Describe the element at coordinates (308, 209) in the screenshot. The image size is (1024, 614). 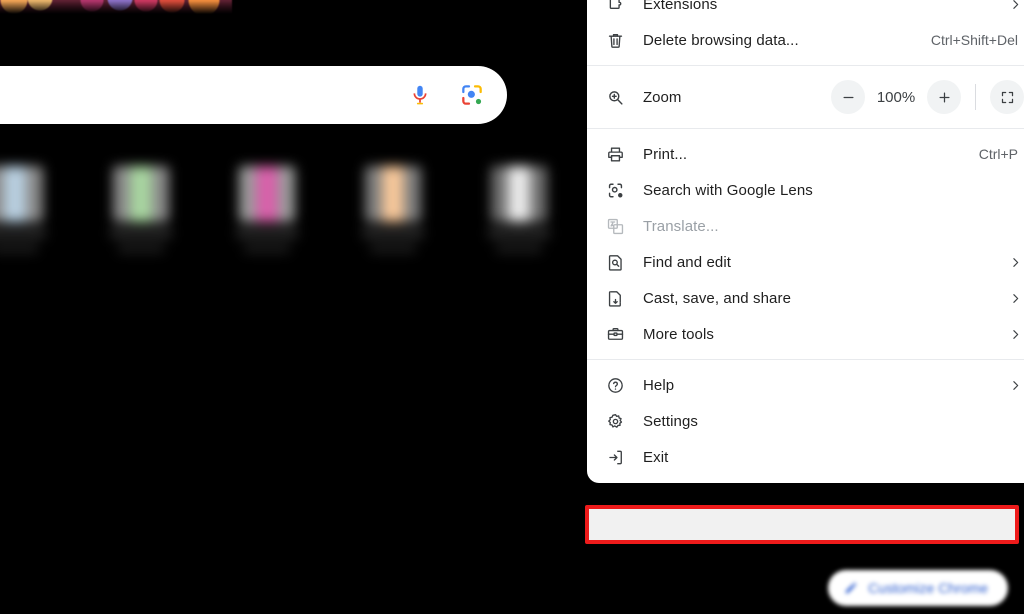
I see `shortcut-tiles` at that location.